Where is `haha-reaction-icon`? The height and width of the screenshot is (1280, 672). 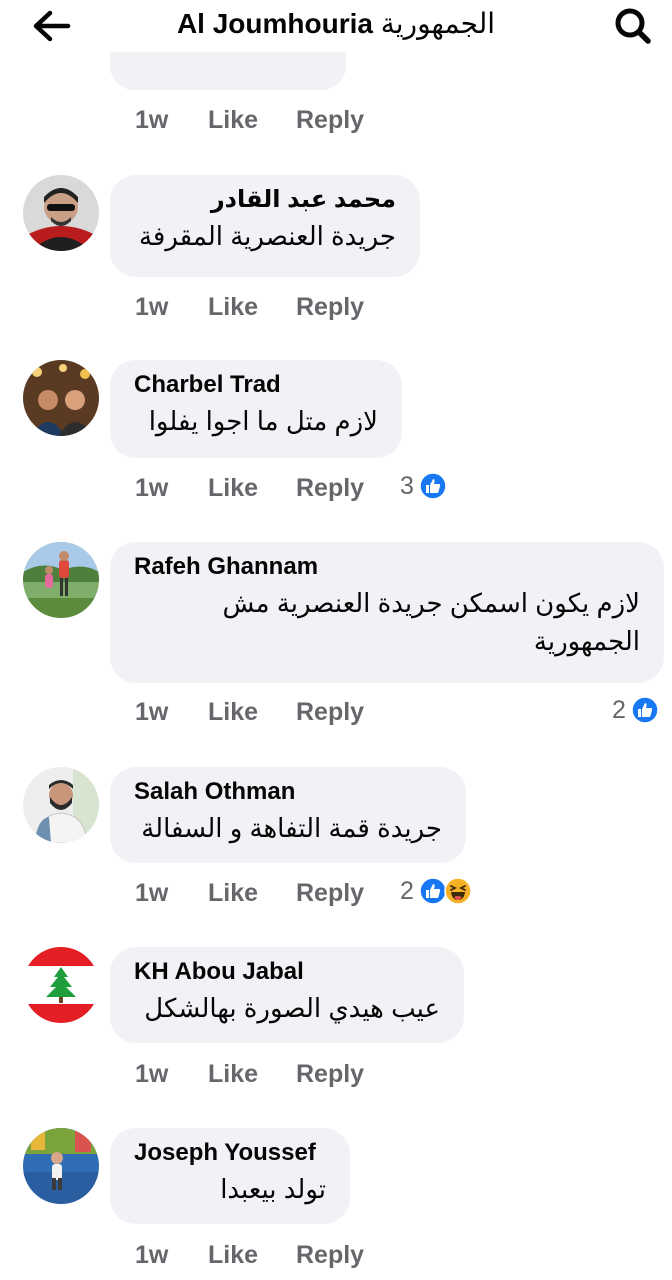 haha-reaction-icon is located at coordinates (458, 891).